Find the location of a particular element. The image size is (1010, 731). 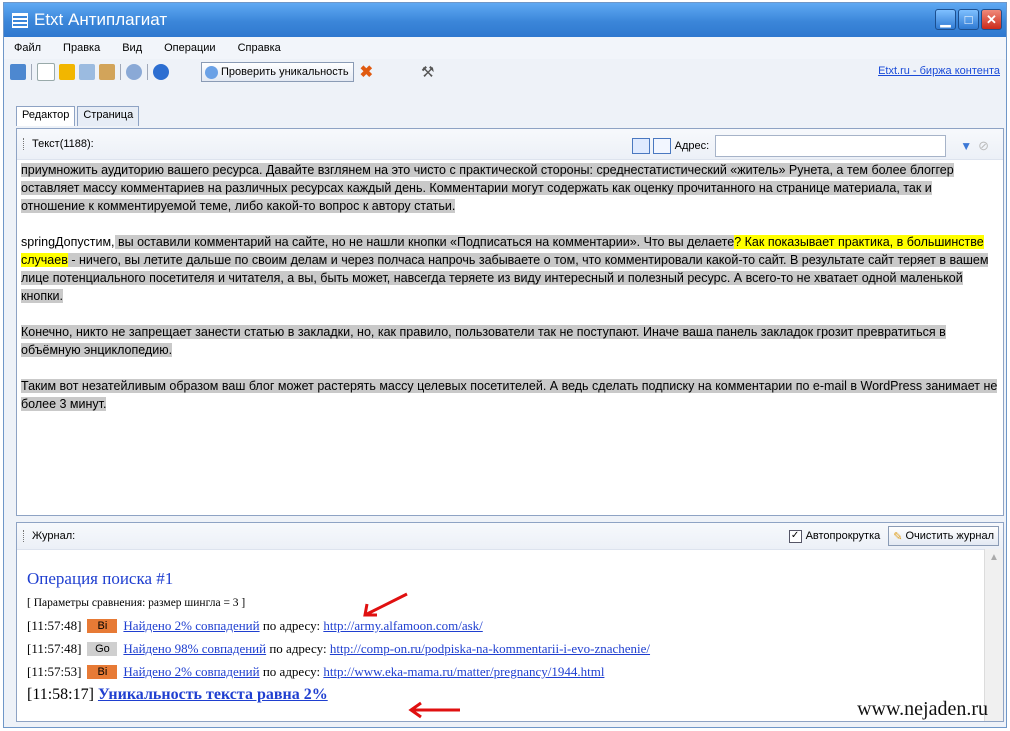

etxt-link: Etxt.ru - биржа контента is located at coordinates (939, 71).